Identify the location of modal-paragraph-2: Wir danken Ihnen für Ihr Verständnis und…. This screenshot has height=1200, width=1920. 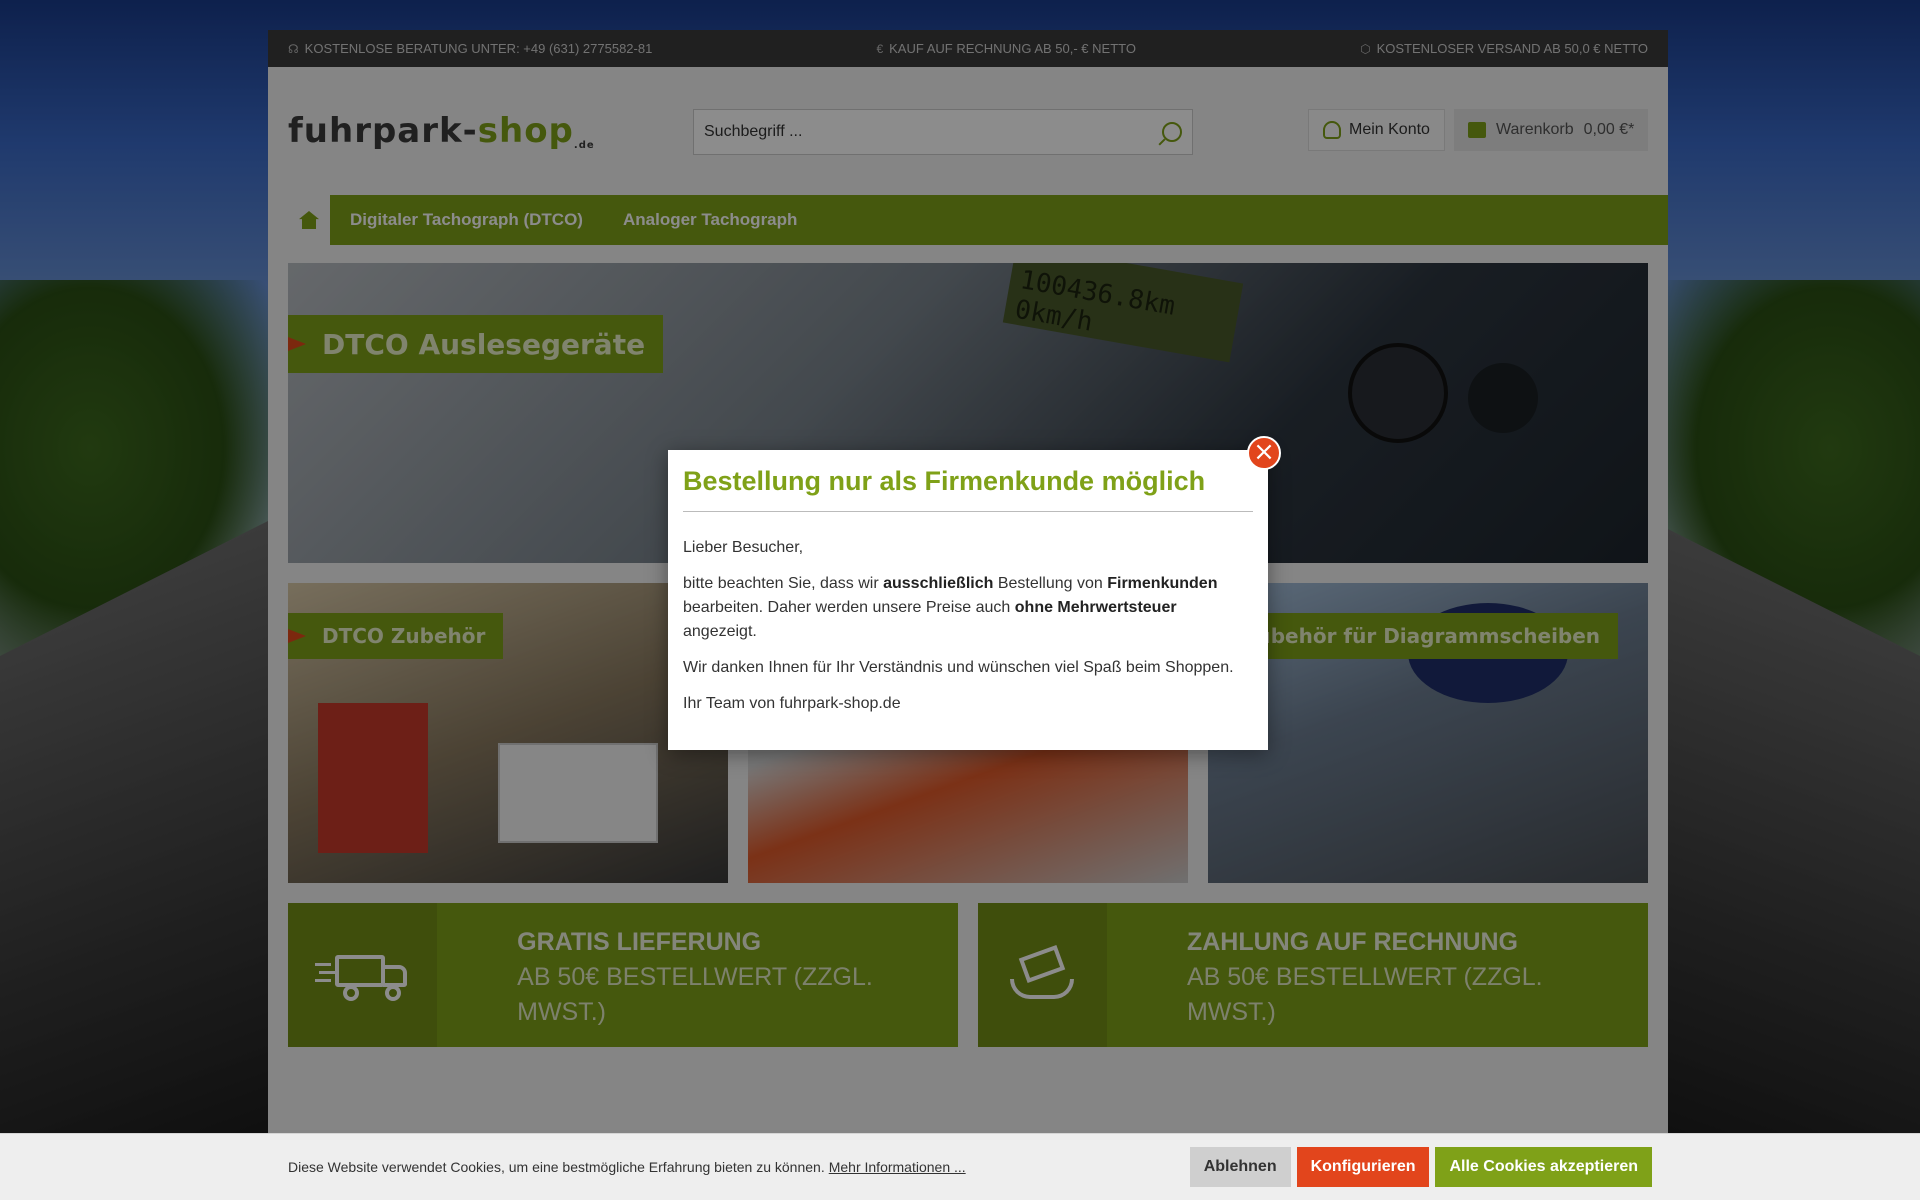
(958, 667).